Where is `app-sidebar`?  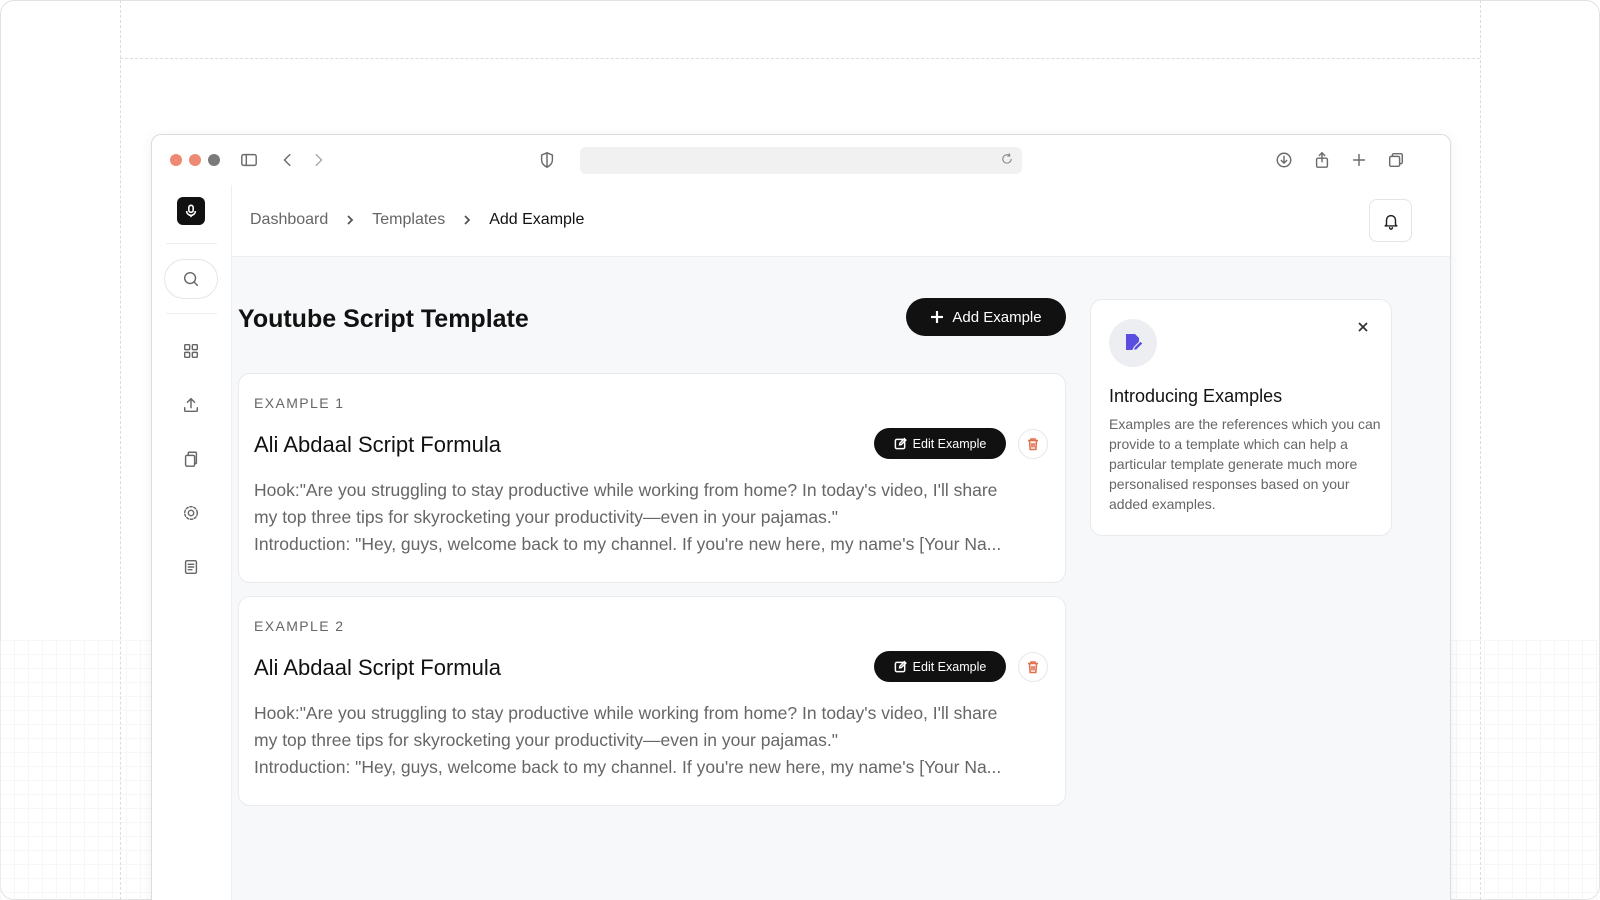 app-sidebar is located at coordinates (192, 542).